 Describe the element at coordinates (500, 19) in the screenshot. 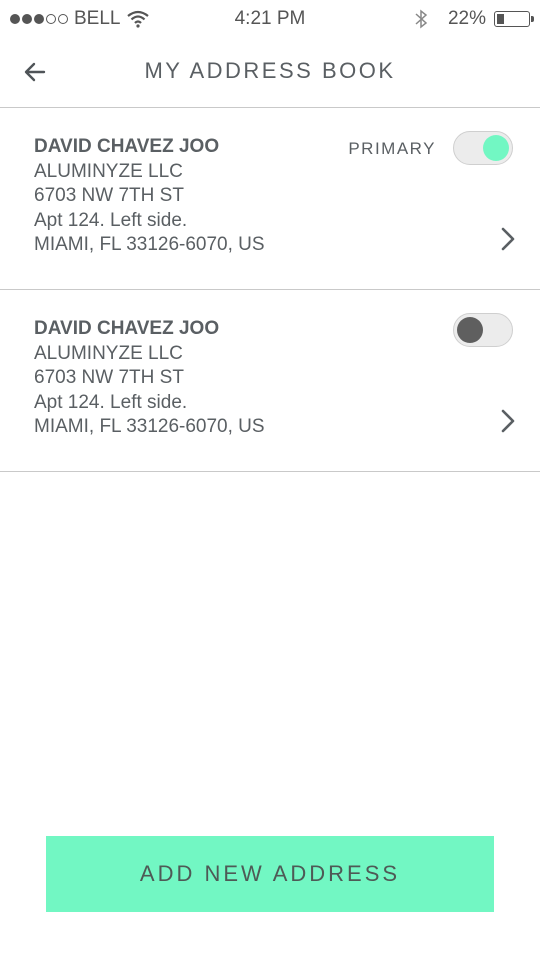

I see `battery-level` at that location.